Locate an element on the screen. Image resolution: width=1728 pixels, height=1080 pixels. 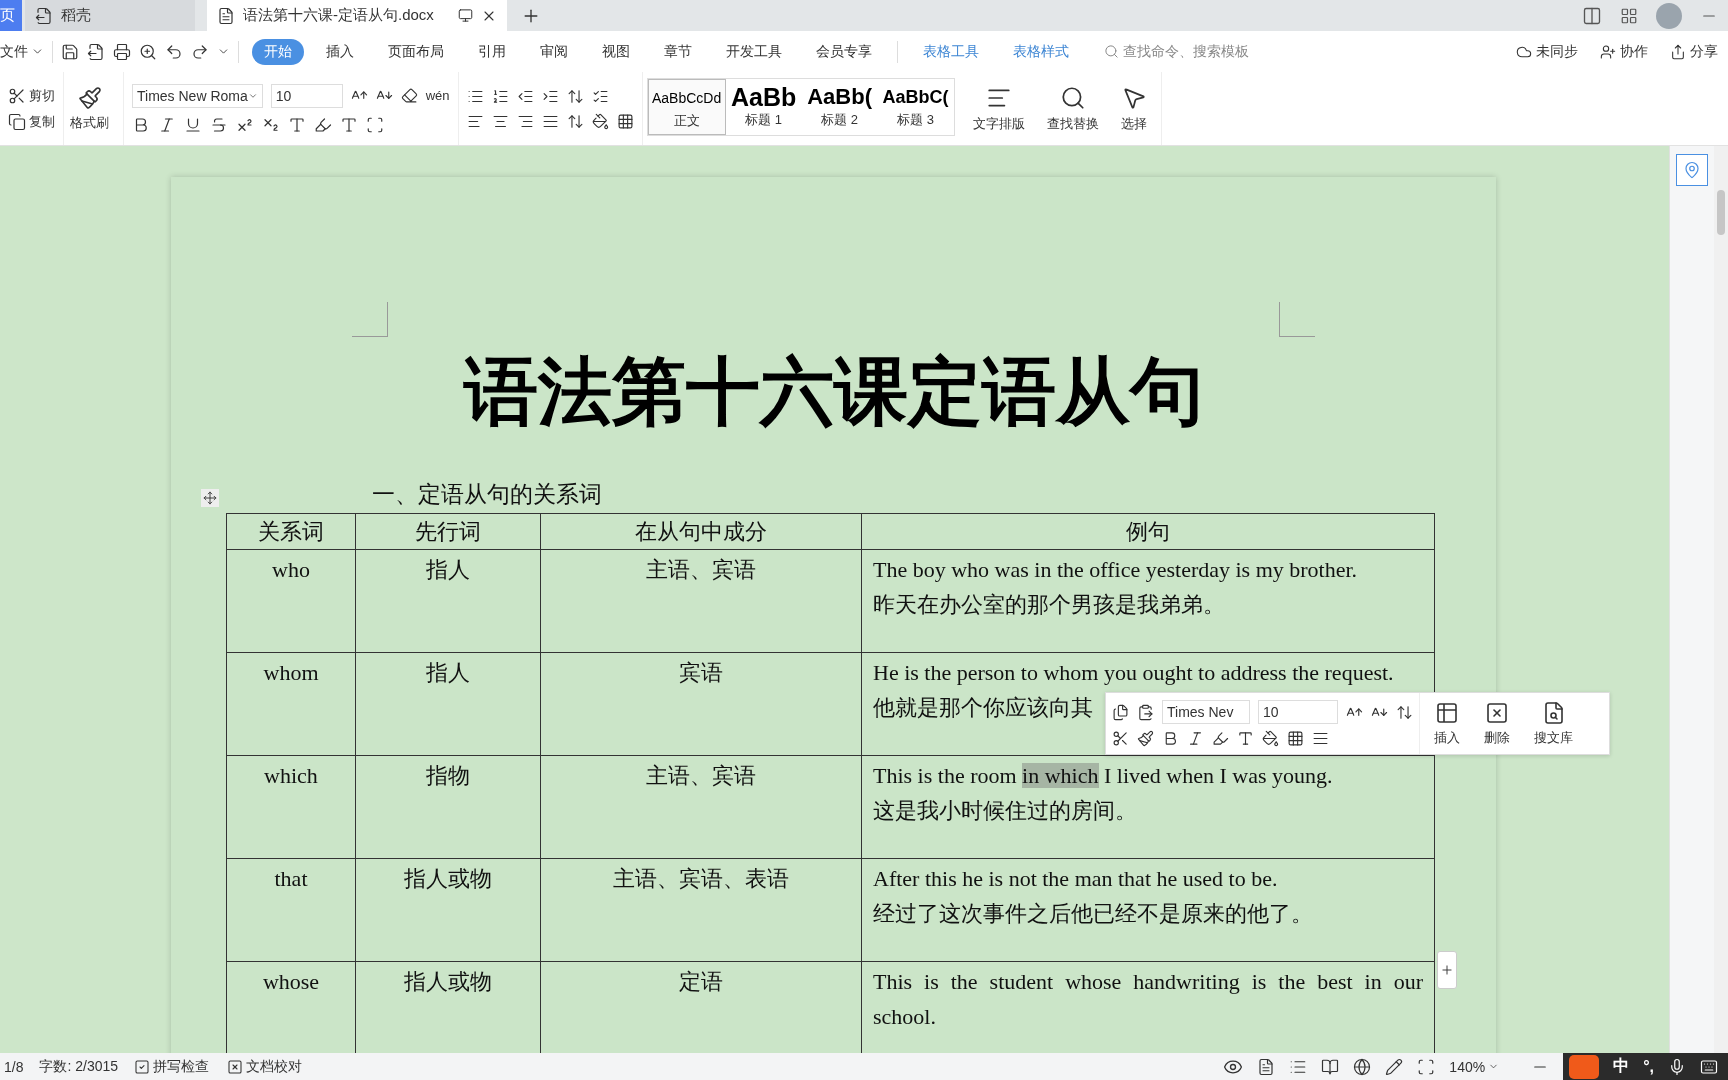
ime-punctuation: °, is located at coordinates (1648, 1066).